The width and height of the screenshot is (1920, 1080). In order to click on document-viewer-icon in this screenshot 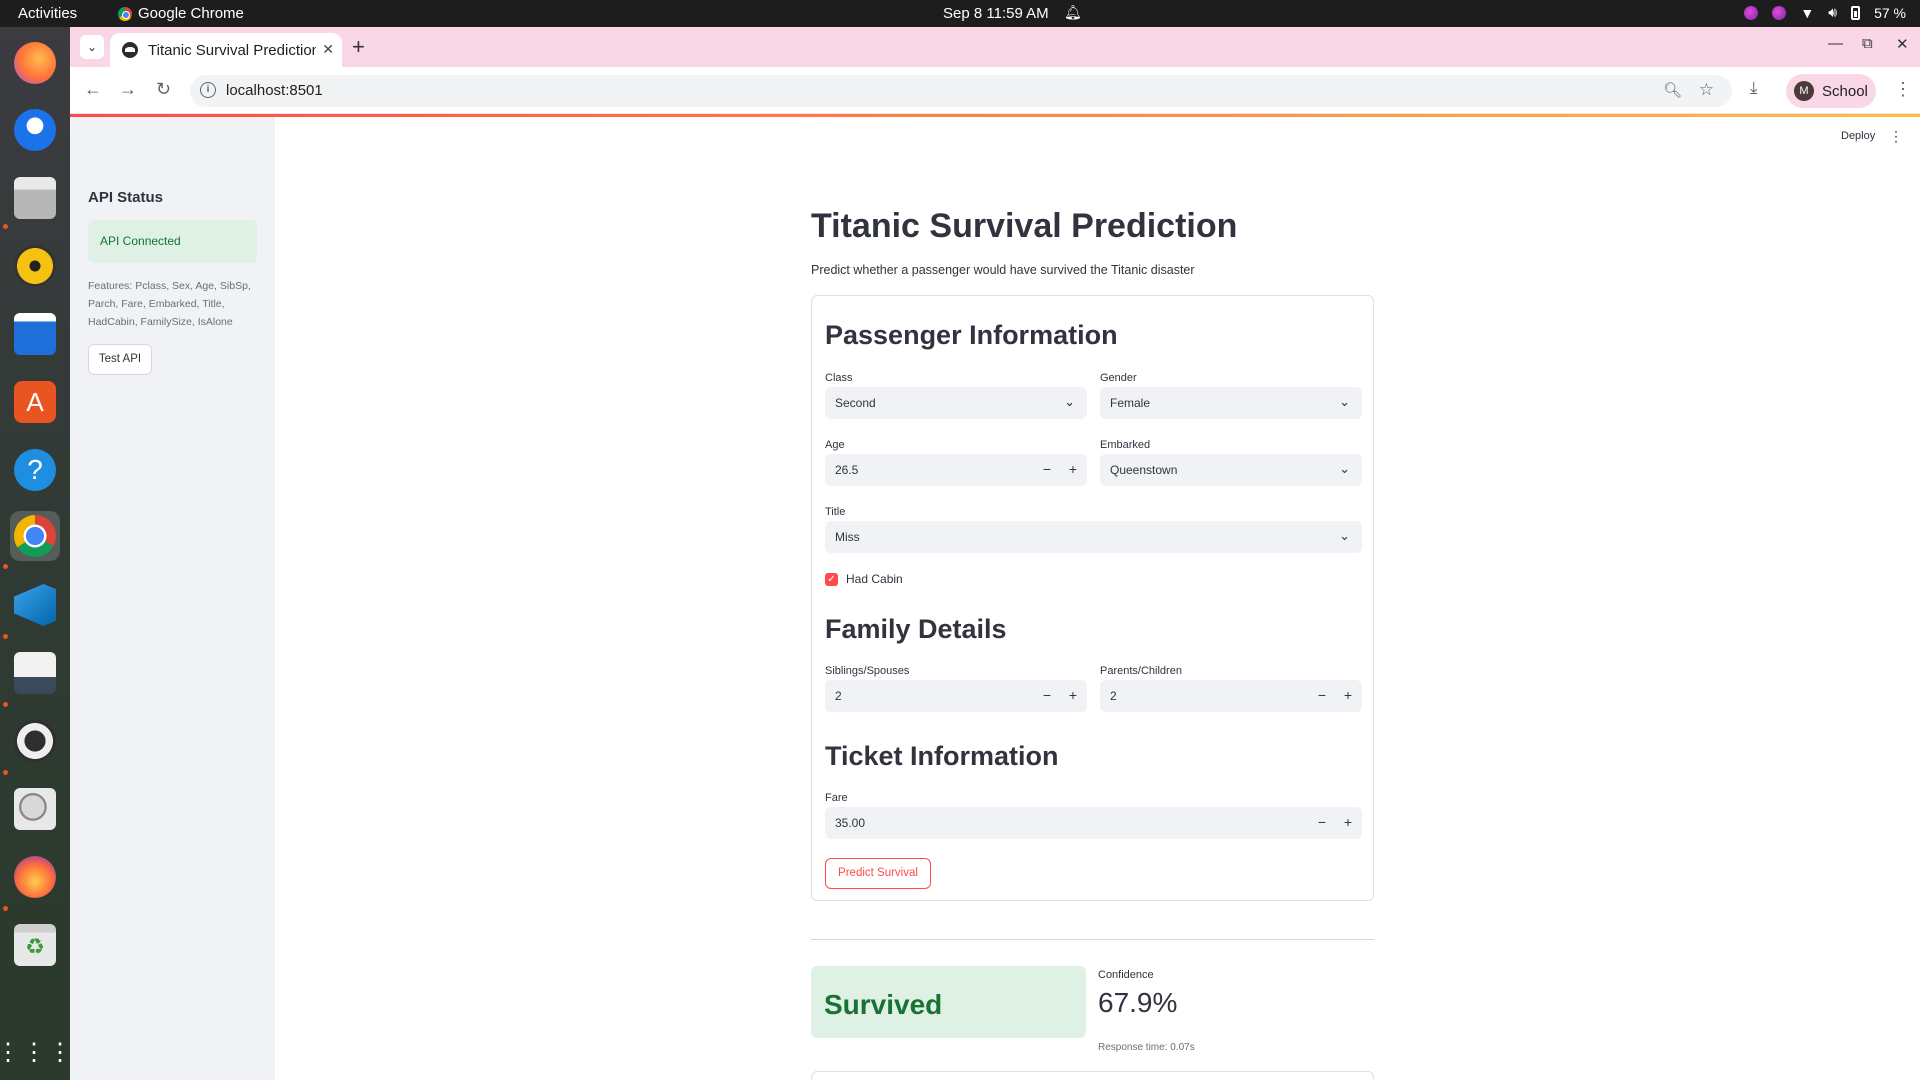, I will do `click(35, 673)`.